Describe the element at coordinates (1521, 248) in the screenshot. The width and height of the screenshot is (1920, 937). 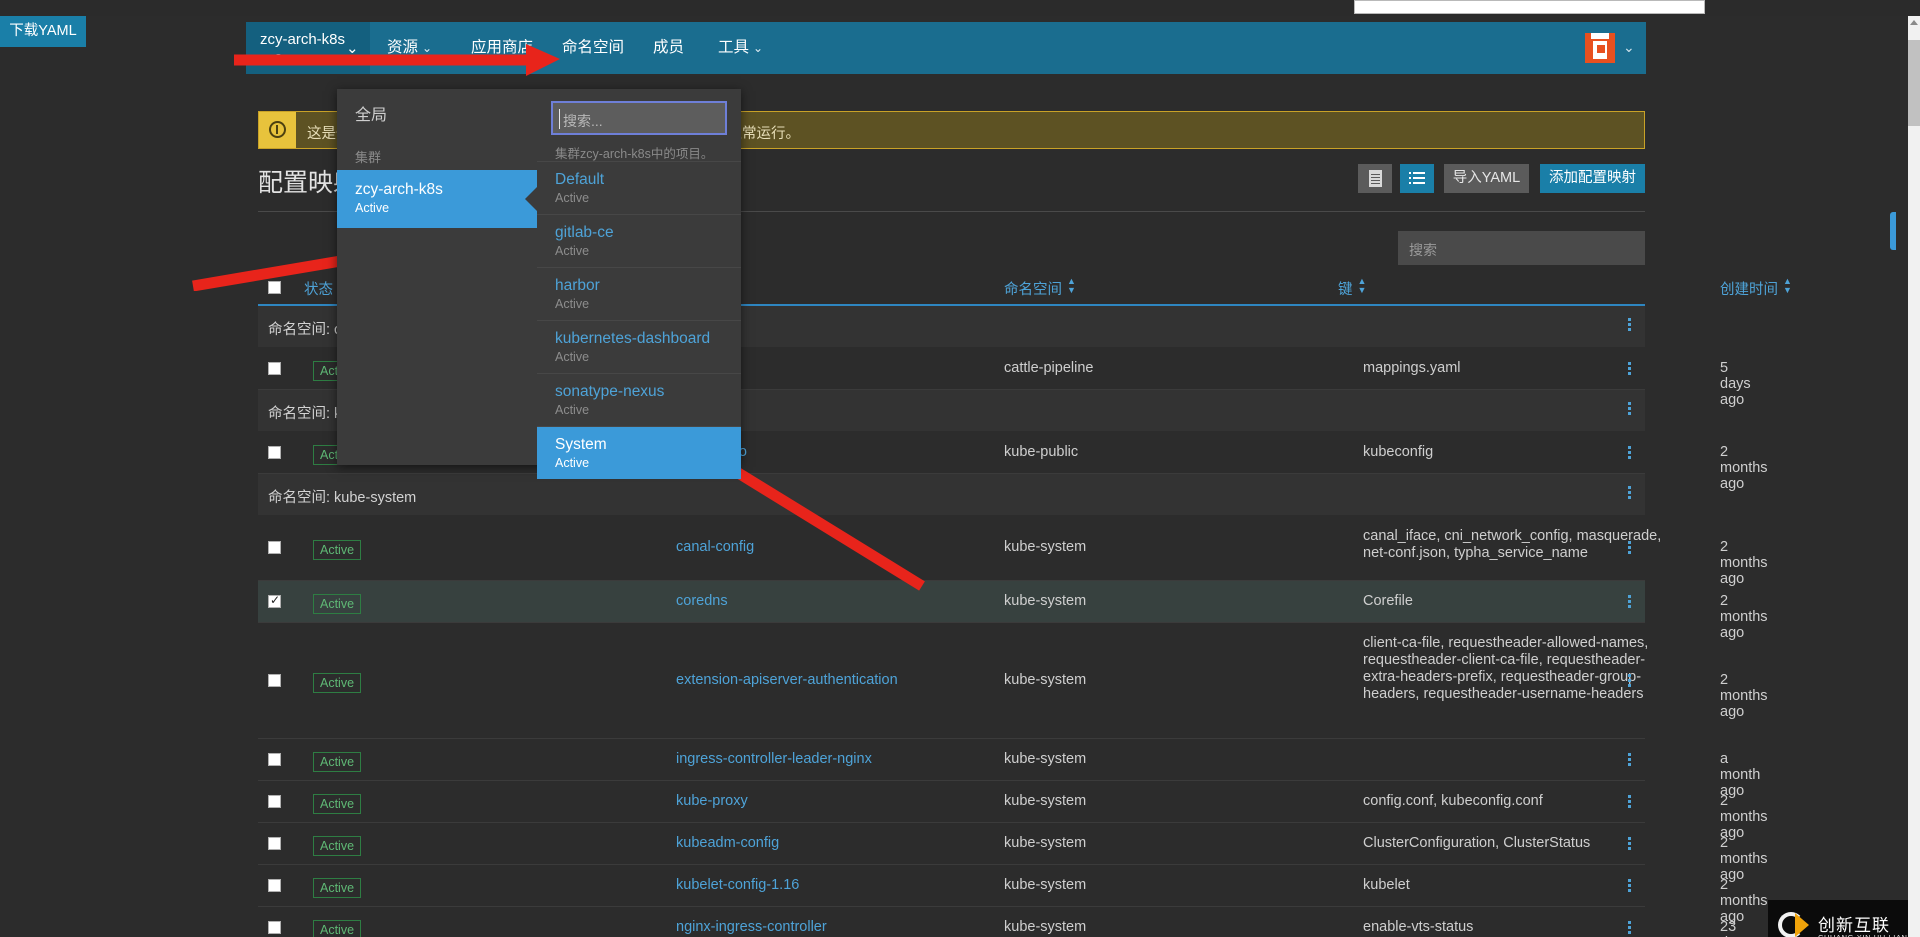
I see `table-search-input: 搜索` at that location.